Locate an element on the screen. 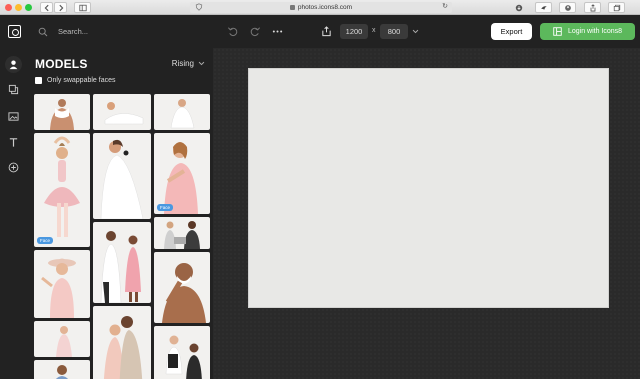 Image resolution: width=640 pixels, height=379 pixels. search-input is located at coordinates (128, 31).